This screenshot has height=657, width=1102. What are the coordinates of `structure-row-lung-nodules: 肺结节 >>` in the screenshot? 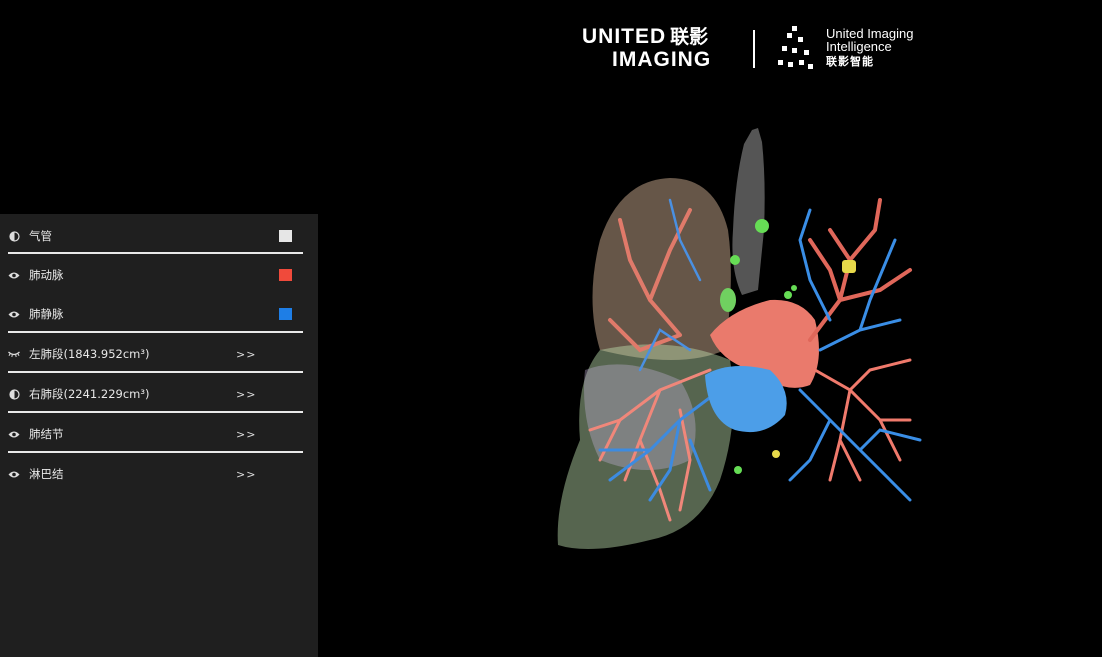 It's located at (151, 434).